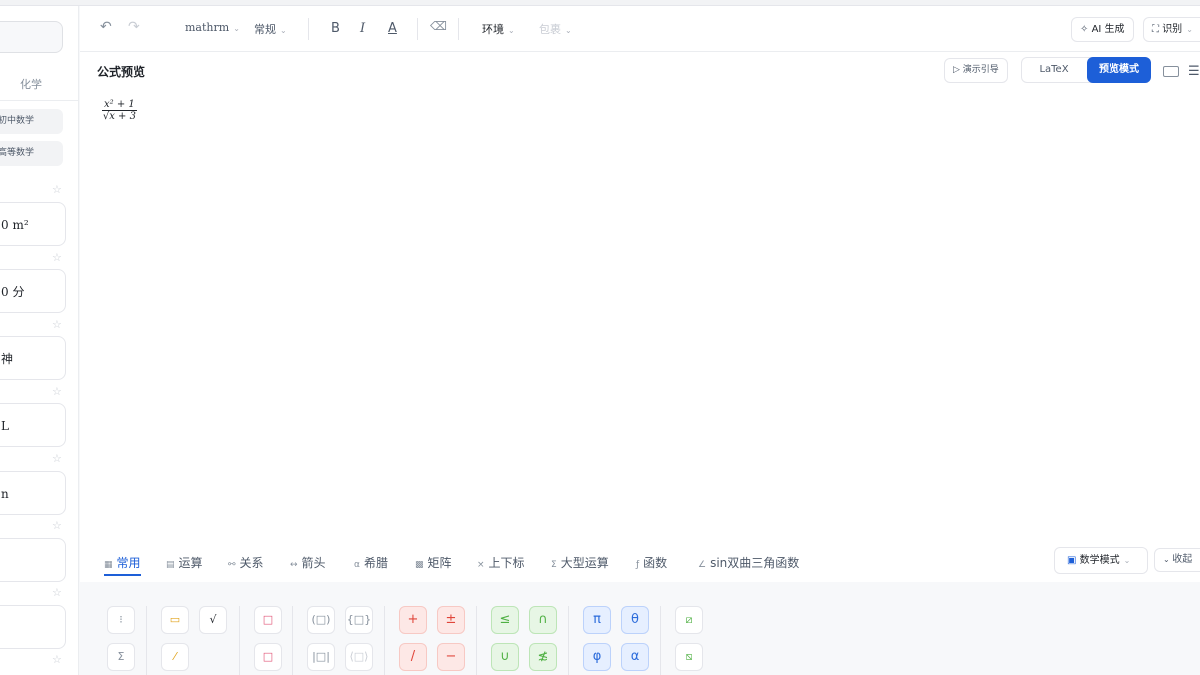 This screenshot has width=1200, height=675. What do you see at coordinates (597, 657) in the screenshot?
I see `phi-button: φ` at bounding box center [597, 657].